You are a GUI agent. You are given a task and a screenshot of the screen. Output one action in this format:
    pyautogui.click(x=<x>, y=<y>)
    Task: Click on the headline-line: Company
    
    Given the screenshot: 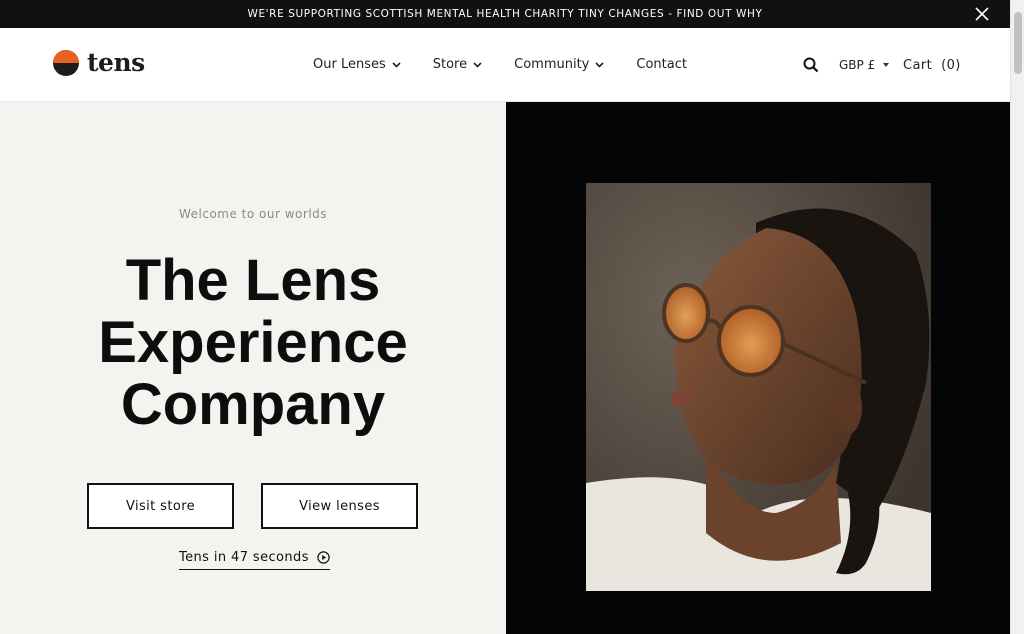 What is the action you would take?
    pyautogui.click(x=253, y=404)
    